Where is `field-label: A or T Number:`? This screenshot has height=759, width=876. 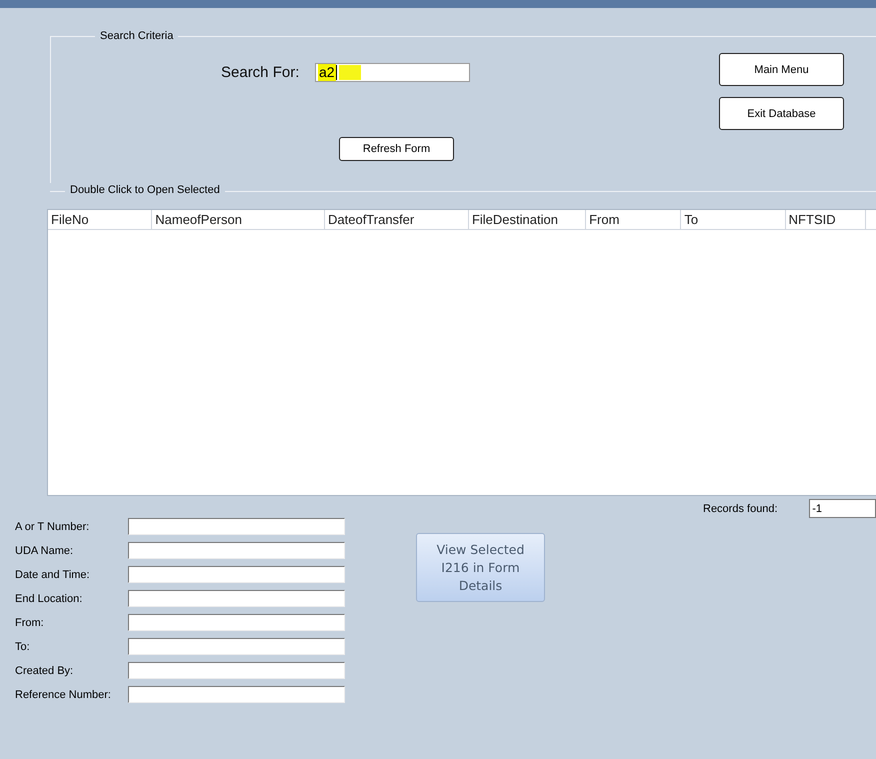
field-label: A or T Number: is located at coordinates (52, 526).